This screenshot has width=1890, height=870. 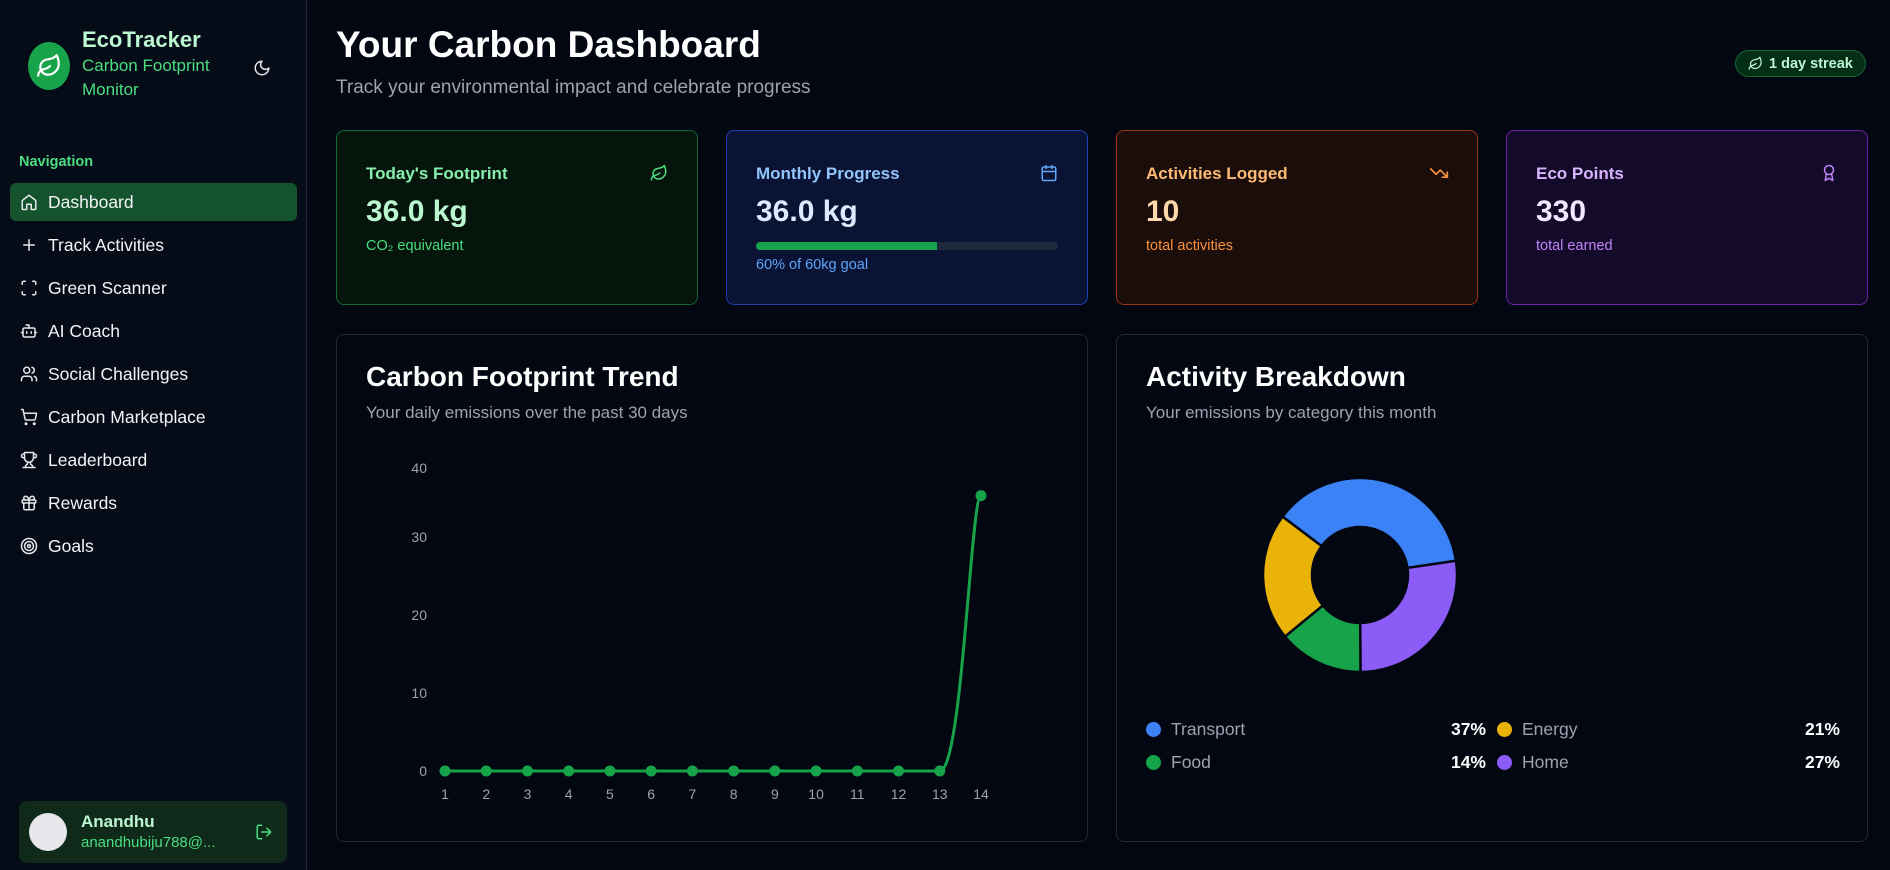 What do you see at coordinates (419, 468) in the screenshot?
I see `y-tick-label: 40` at bounding box center [419, 468].